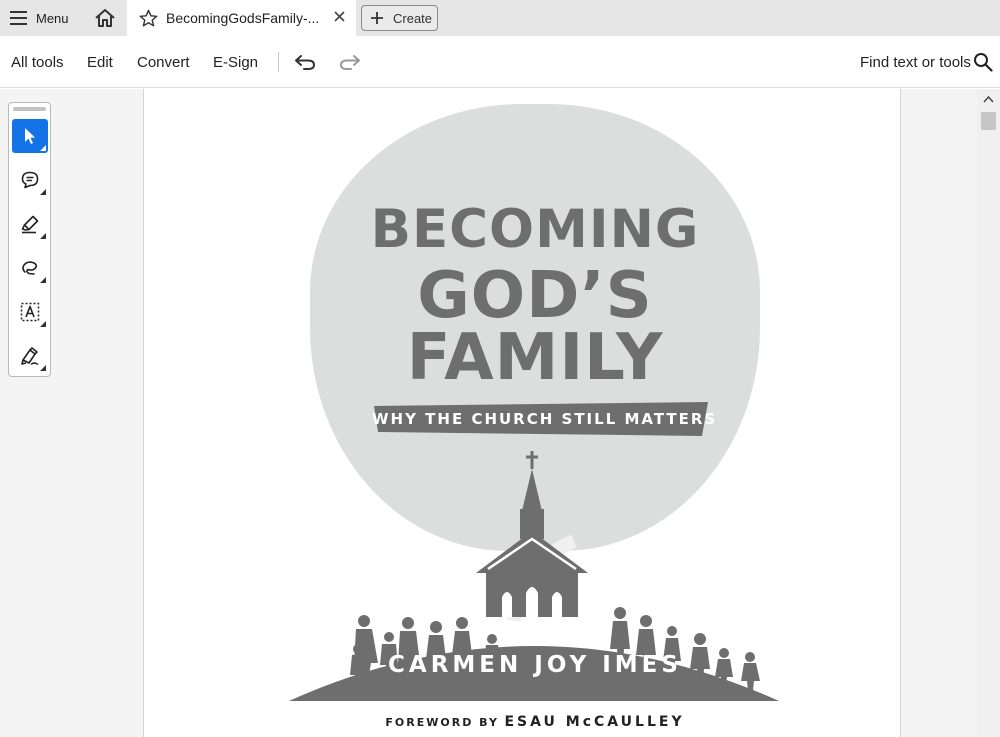  I want to click on select-tool, so click(30, 136).